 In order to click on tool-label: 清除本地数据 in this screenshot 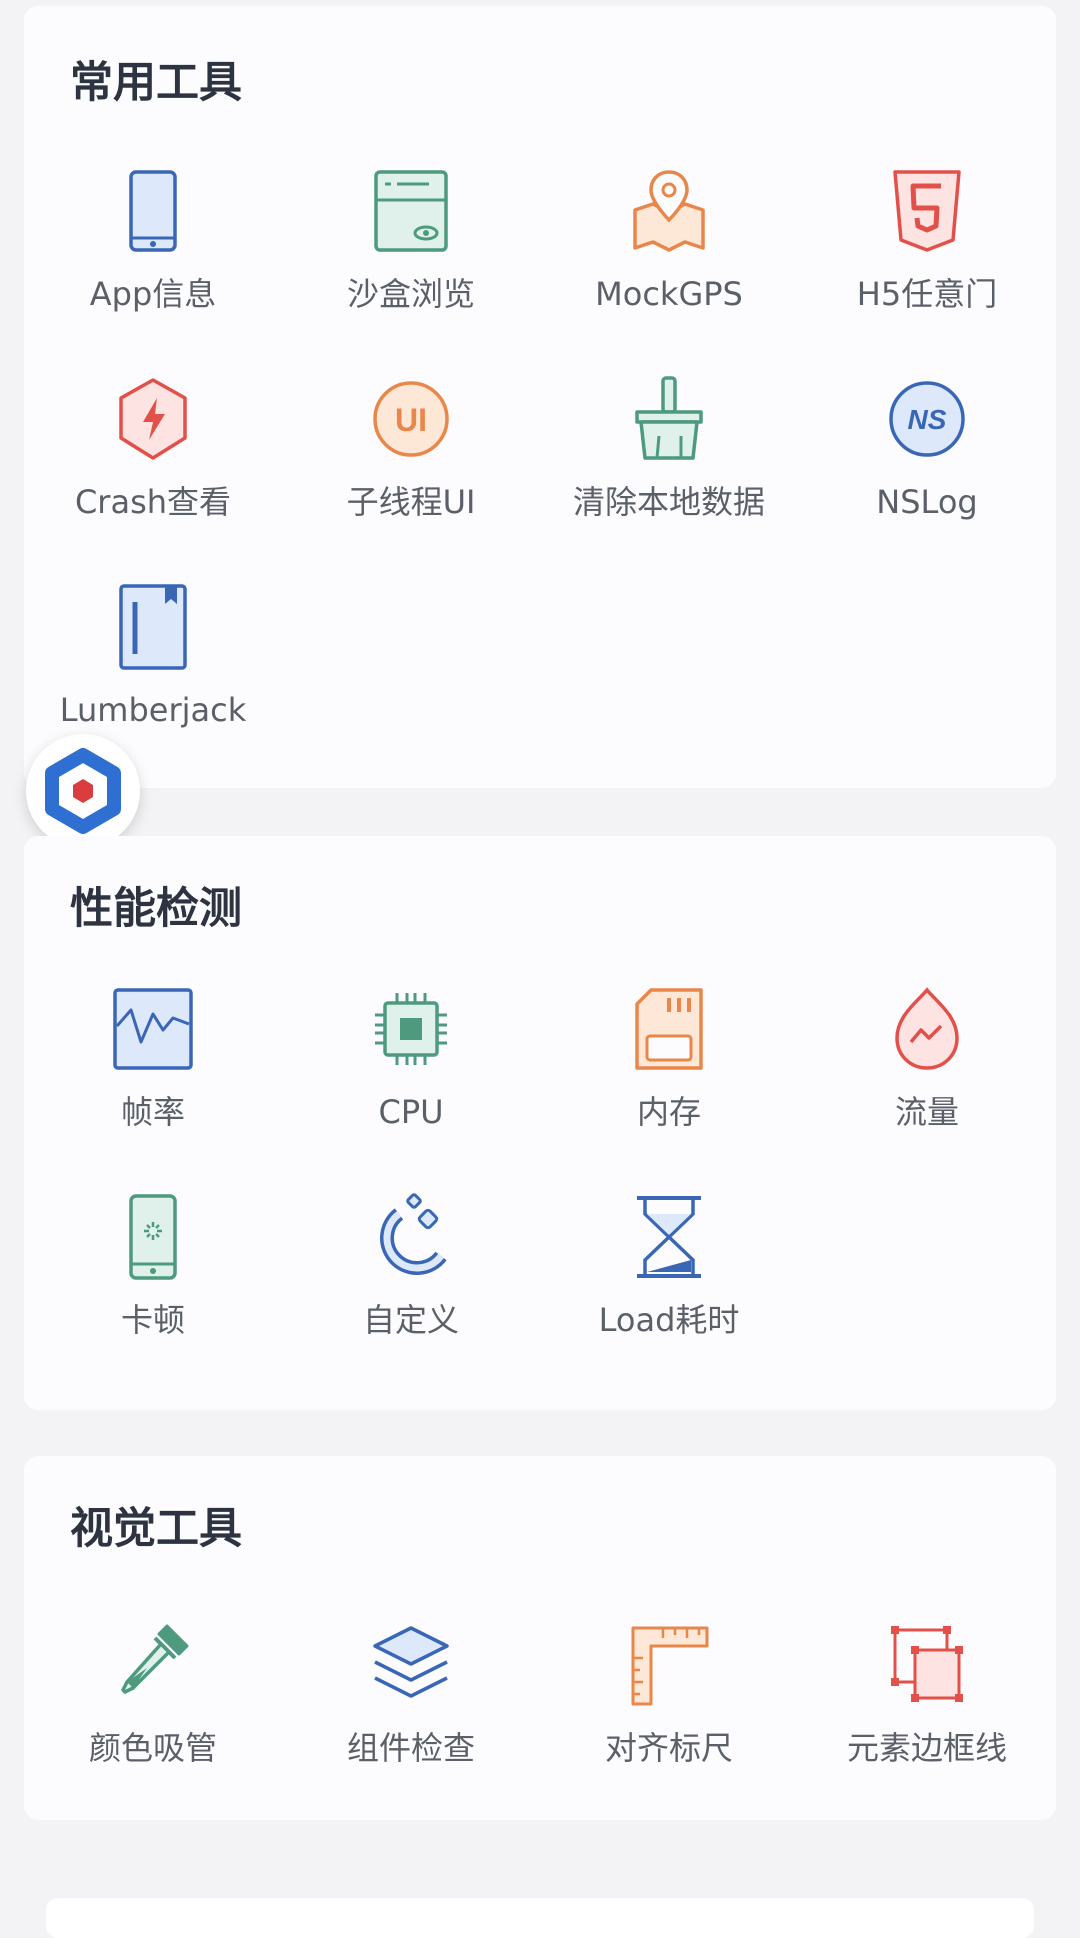, I will do `click(668, 502)`.